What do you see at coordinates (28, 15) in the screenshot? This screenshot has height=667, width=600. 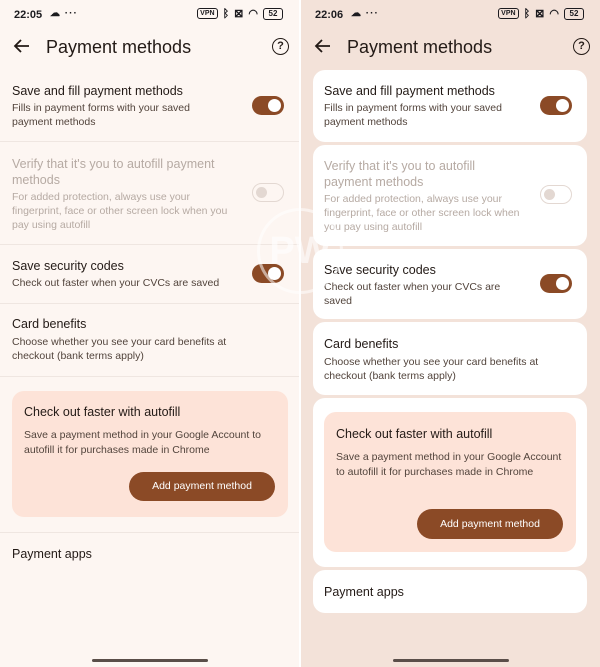 I see `status-time: 22:05` at bounding box center [28, 15].